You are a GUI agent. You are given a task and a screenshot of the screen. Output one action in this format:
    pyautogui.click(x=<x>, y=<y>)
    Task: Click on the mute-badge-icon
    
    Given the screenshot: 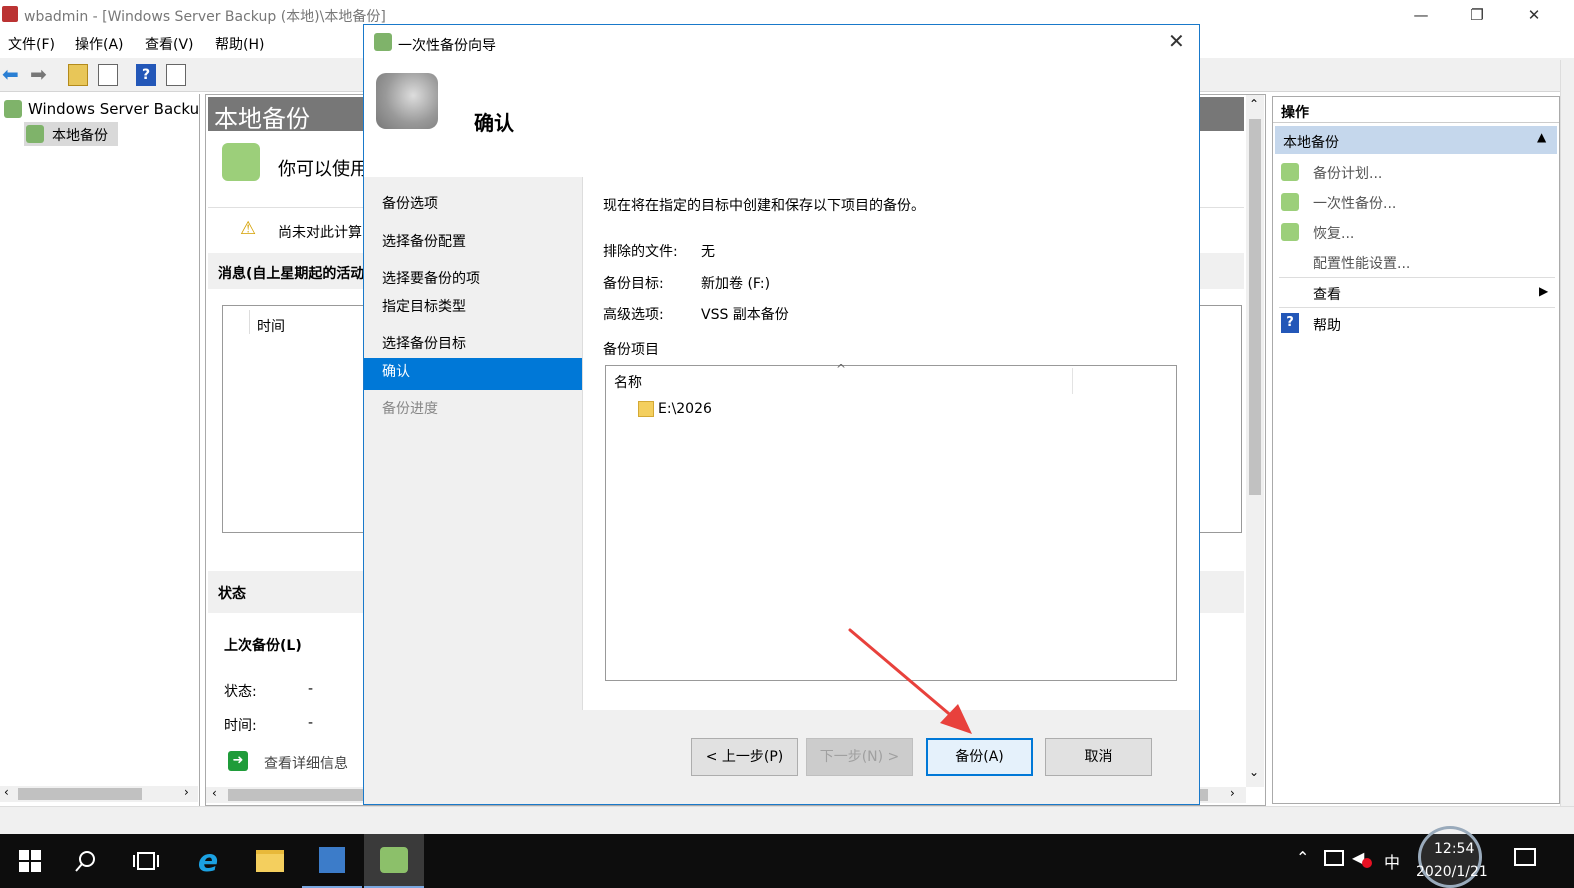 What is the action you would take?
    pyautogui.click(x=1367, y=863)
    